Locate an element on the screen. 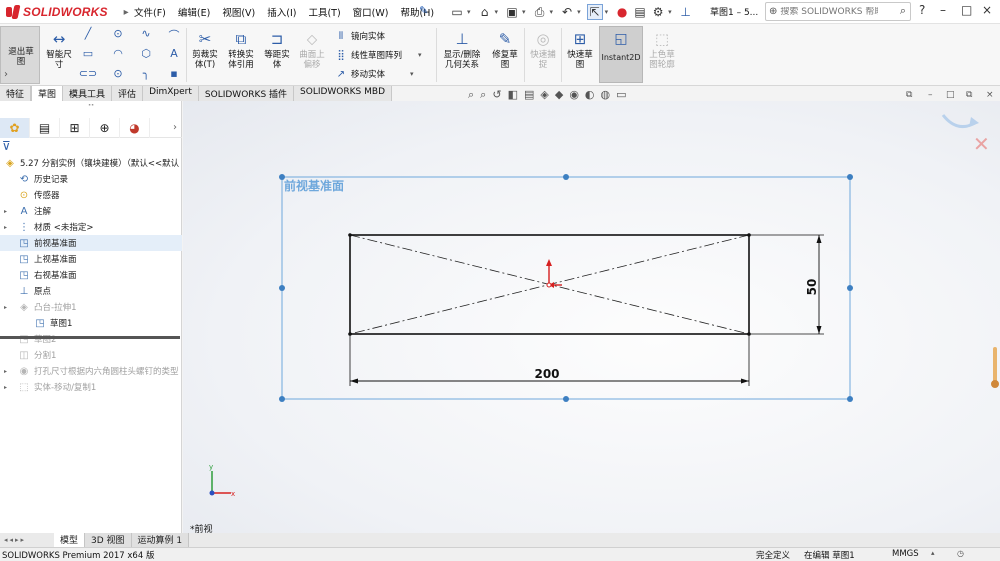 Image resolution: width=1000 pixels, height=561 pixels. minimize-button: – is located at coordinates (943, 10).